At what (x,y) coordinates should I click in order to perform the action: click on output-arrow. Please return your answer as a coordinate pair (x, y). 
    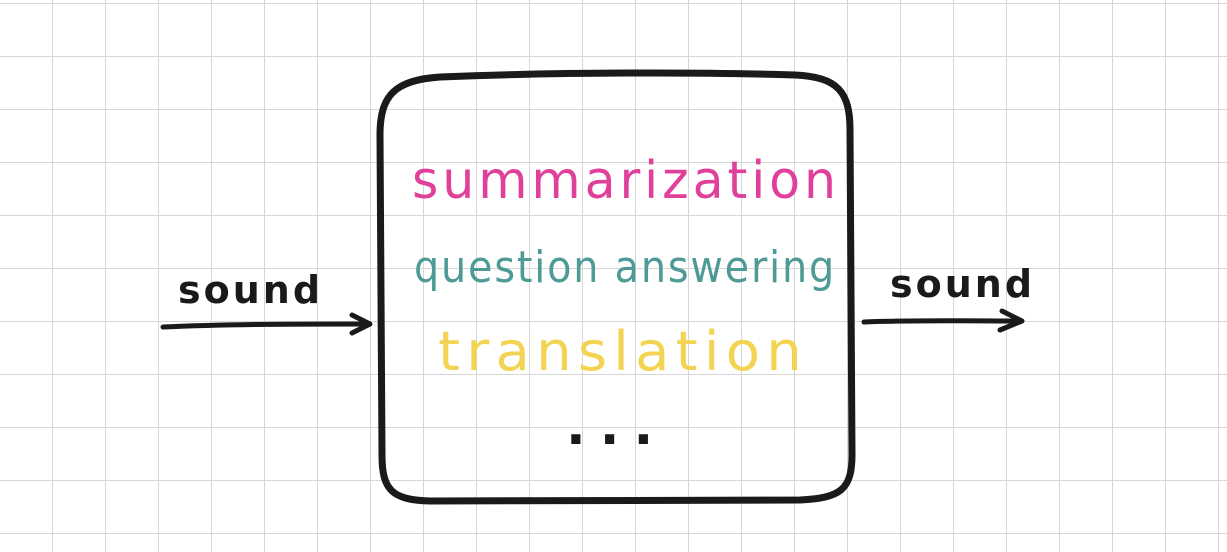
    Looking at the image, I should click on (943, 320).